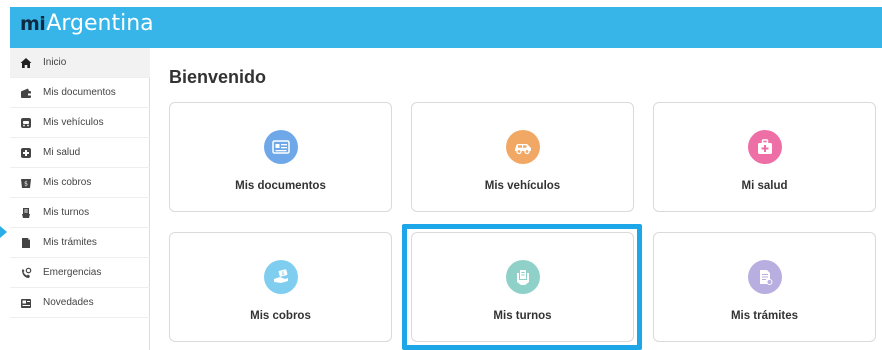 The height and width of the screenshot is (350, 882). I want to click on sidebar-item-mis-tramites: Mis trámites, so click(80, 243).